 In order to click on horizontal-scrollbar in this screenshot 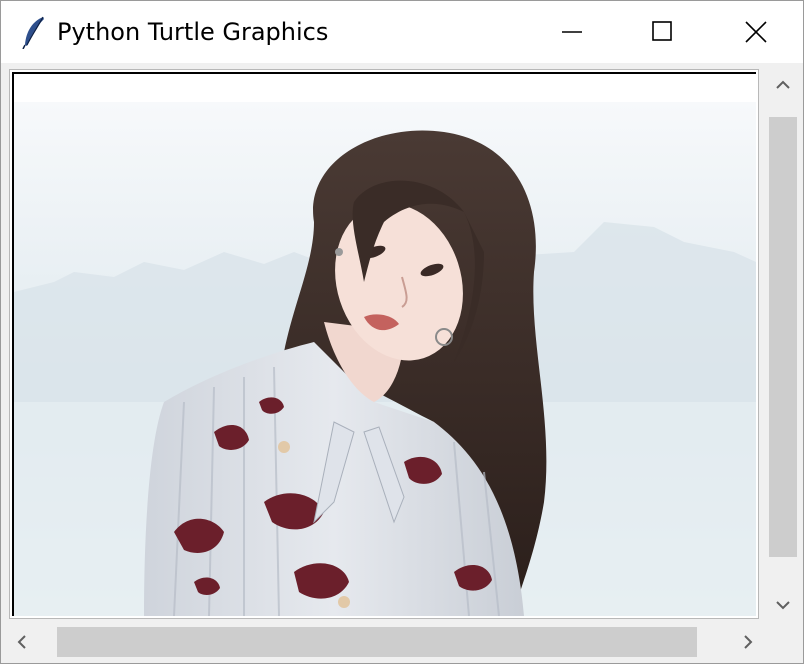, I will do `click(387, 642)`.